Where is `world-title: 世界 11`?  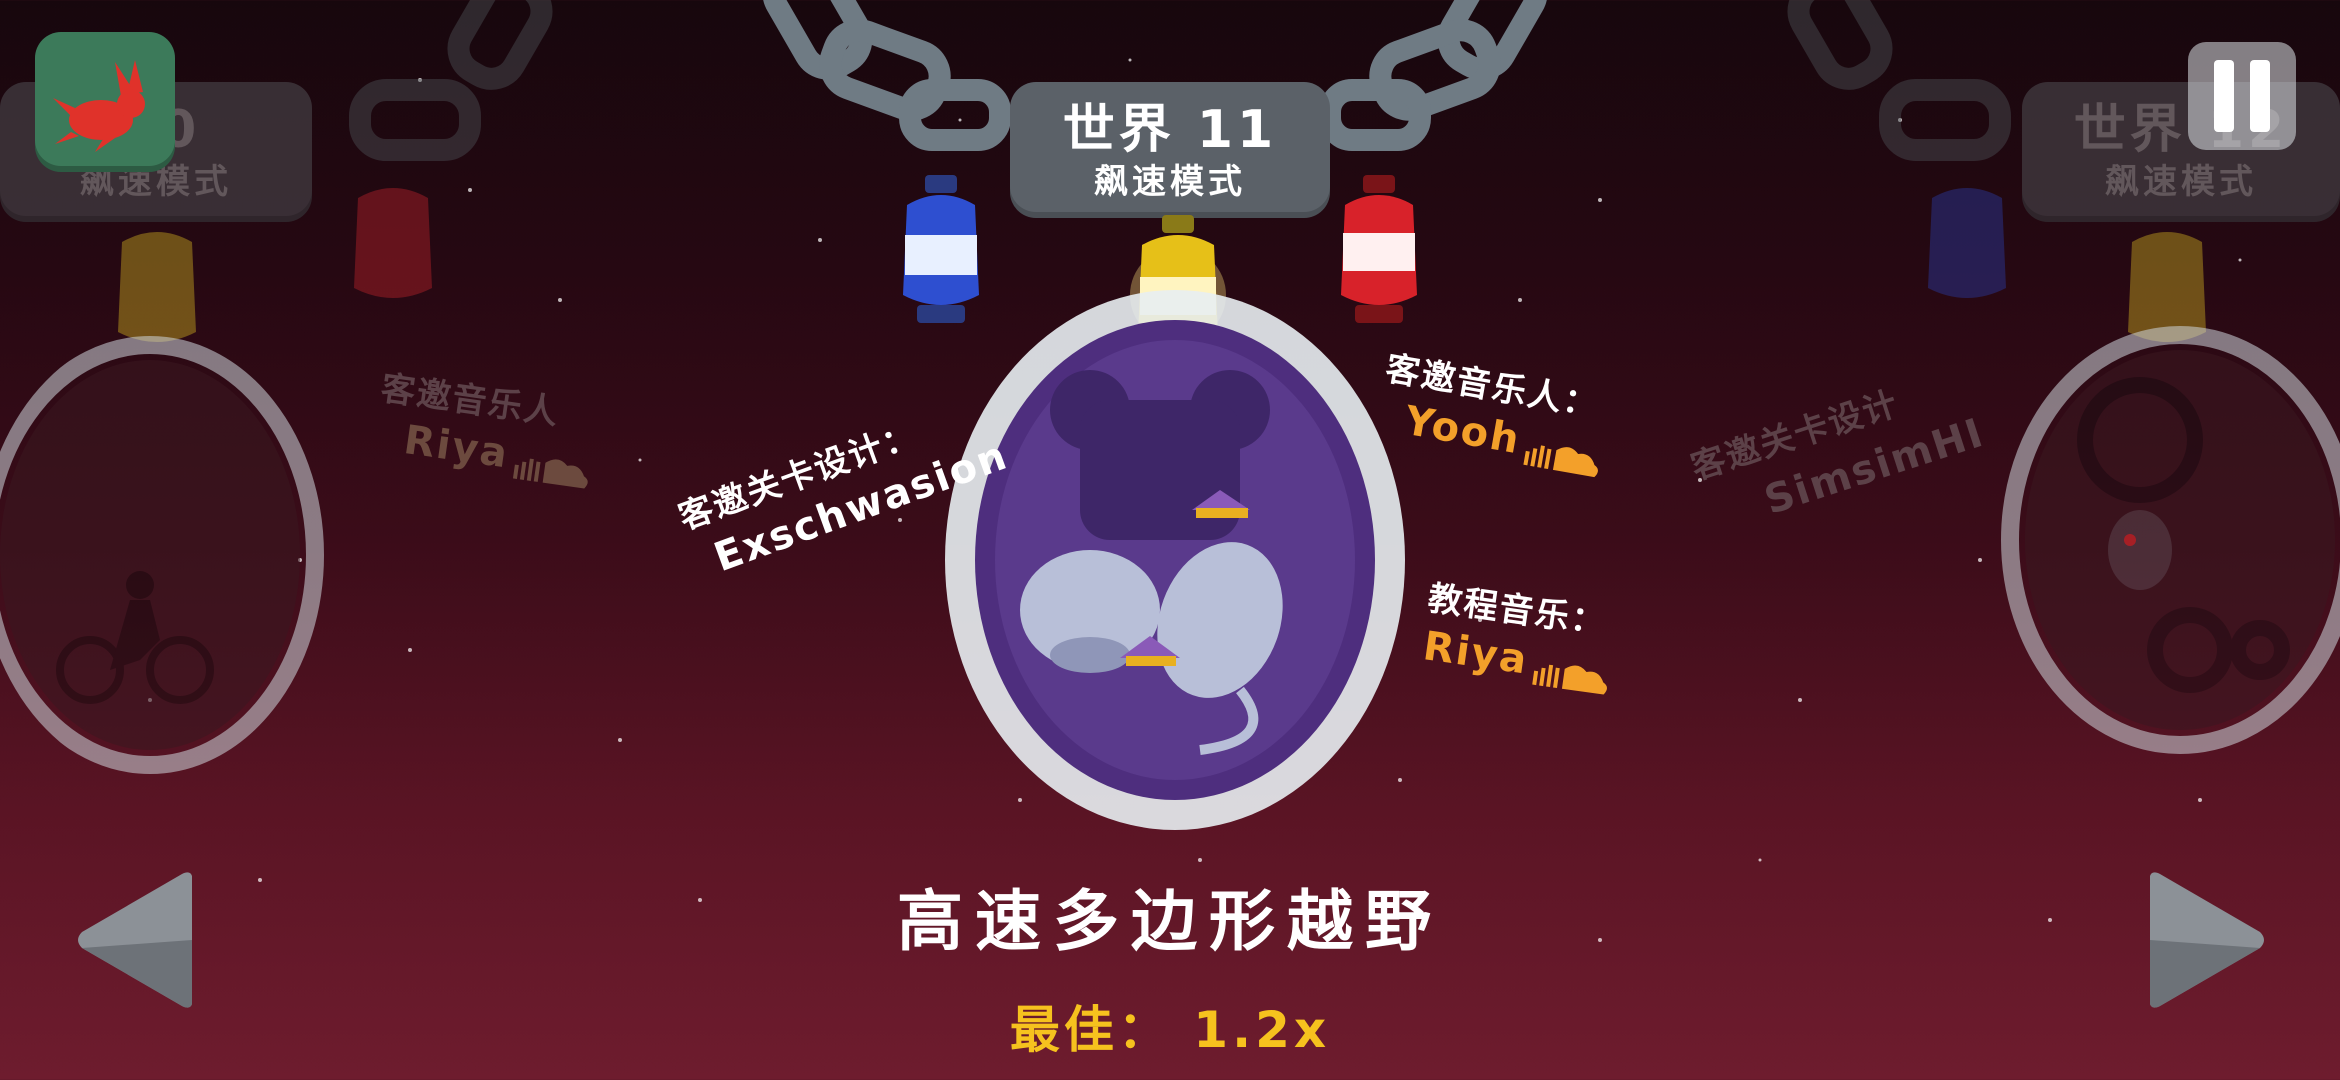
world-title: 世界 11 is located at coordinates (1170, 130).